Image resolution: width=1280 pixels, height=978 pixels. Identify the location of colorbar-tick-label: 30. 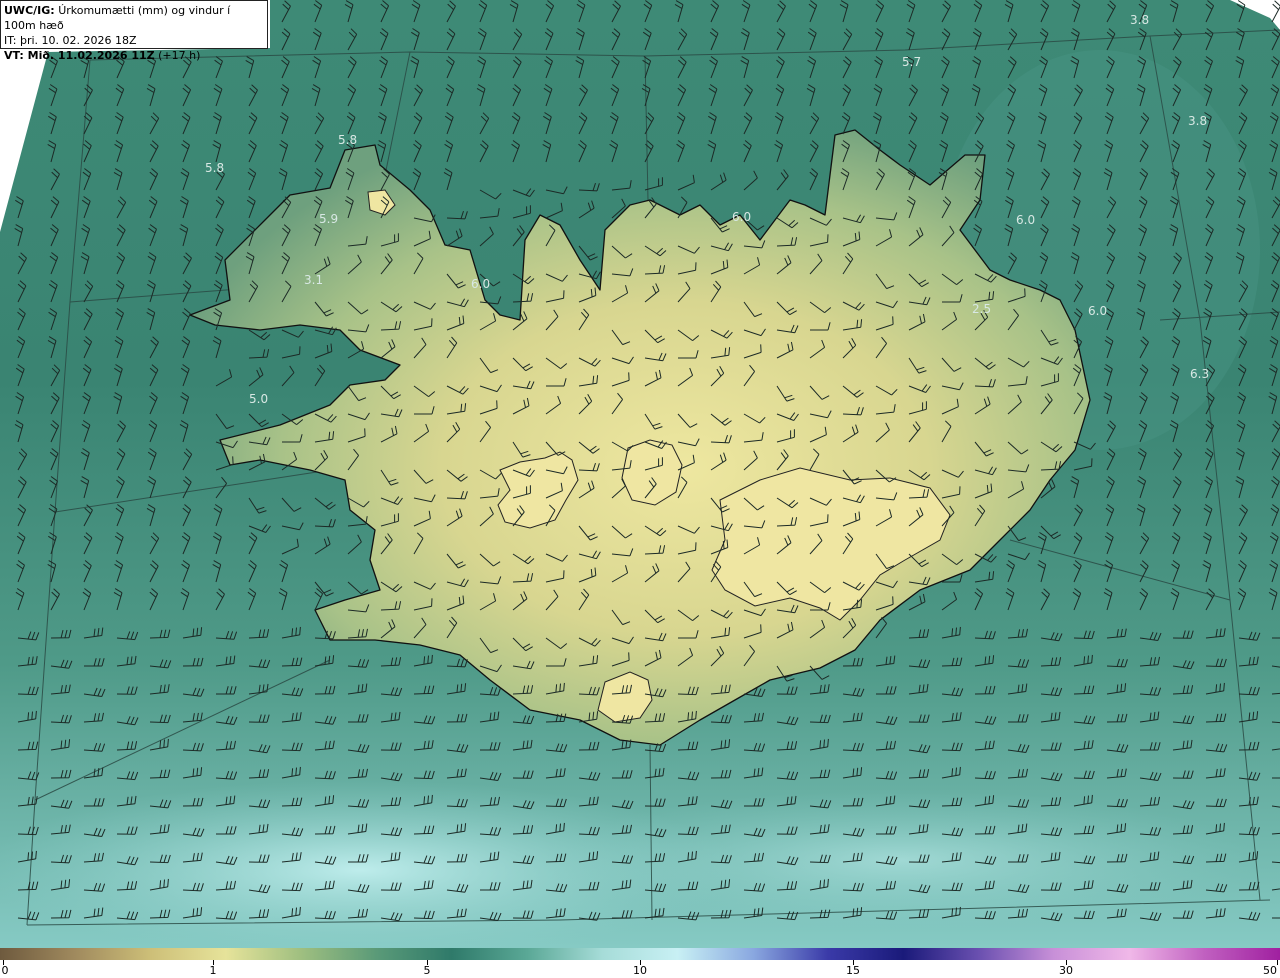
(1066, 970).